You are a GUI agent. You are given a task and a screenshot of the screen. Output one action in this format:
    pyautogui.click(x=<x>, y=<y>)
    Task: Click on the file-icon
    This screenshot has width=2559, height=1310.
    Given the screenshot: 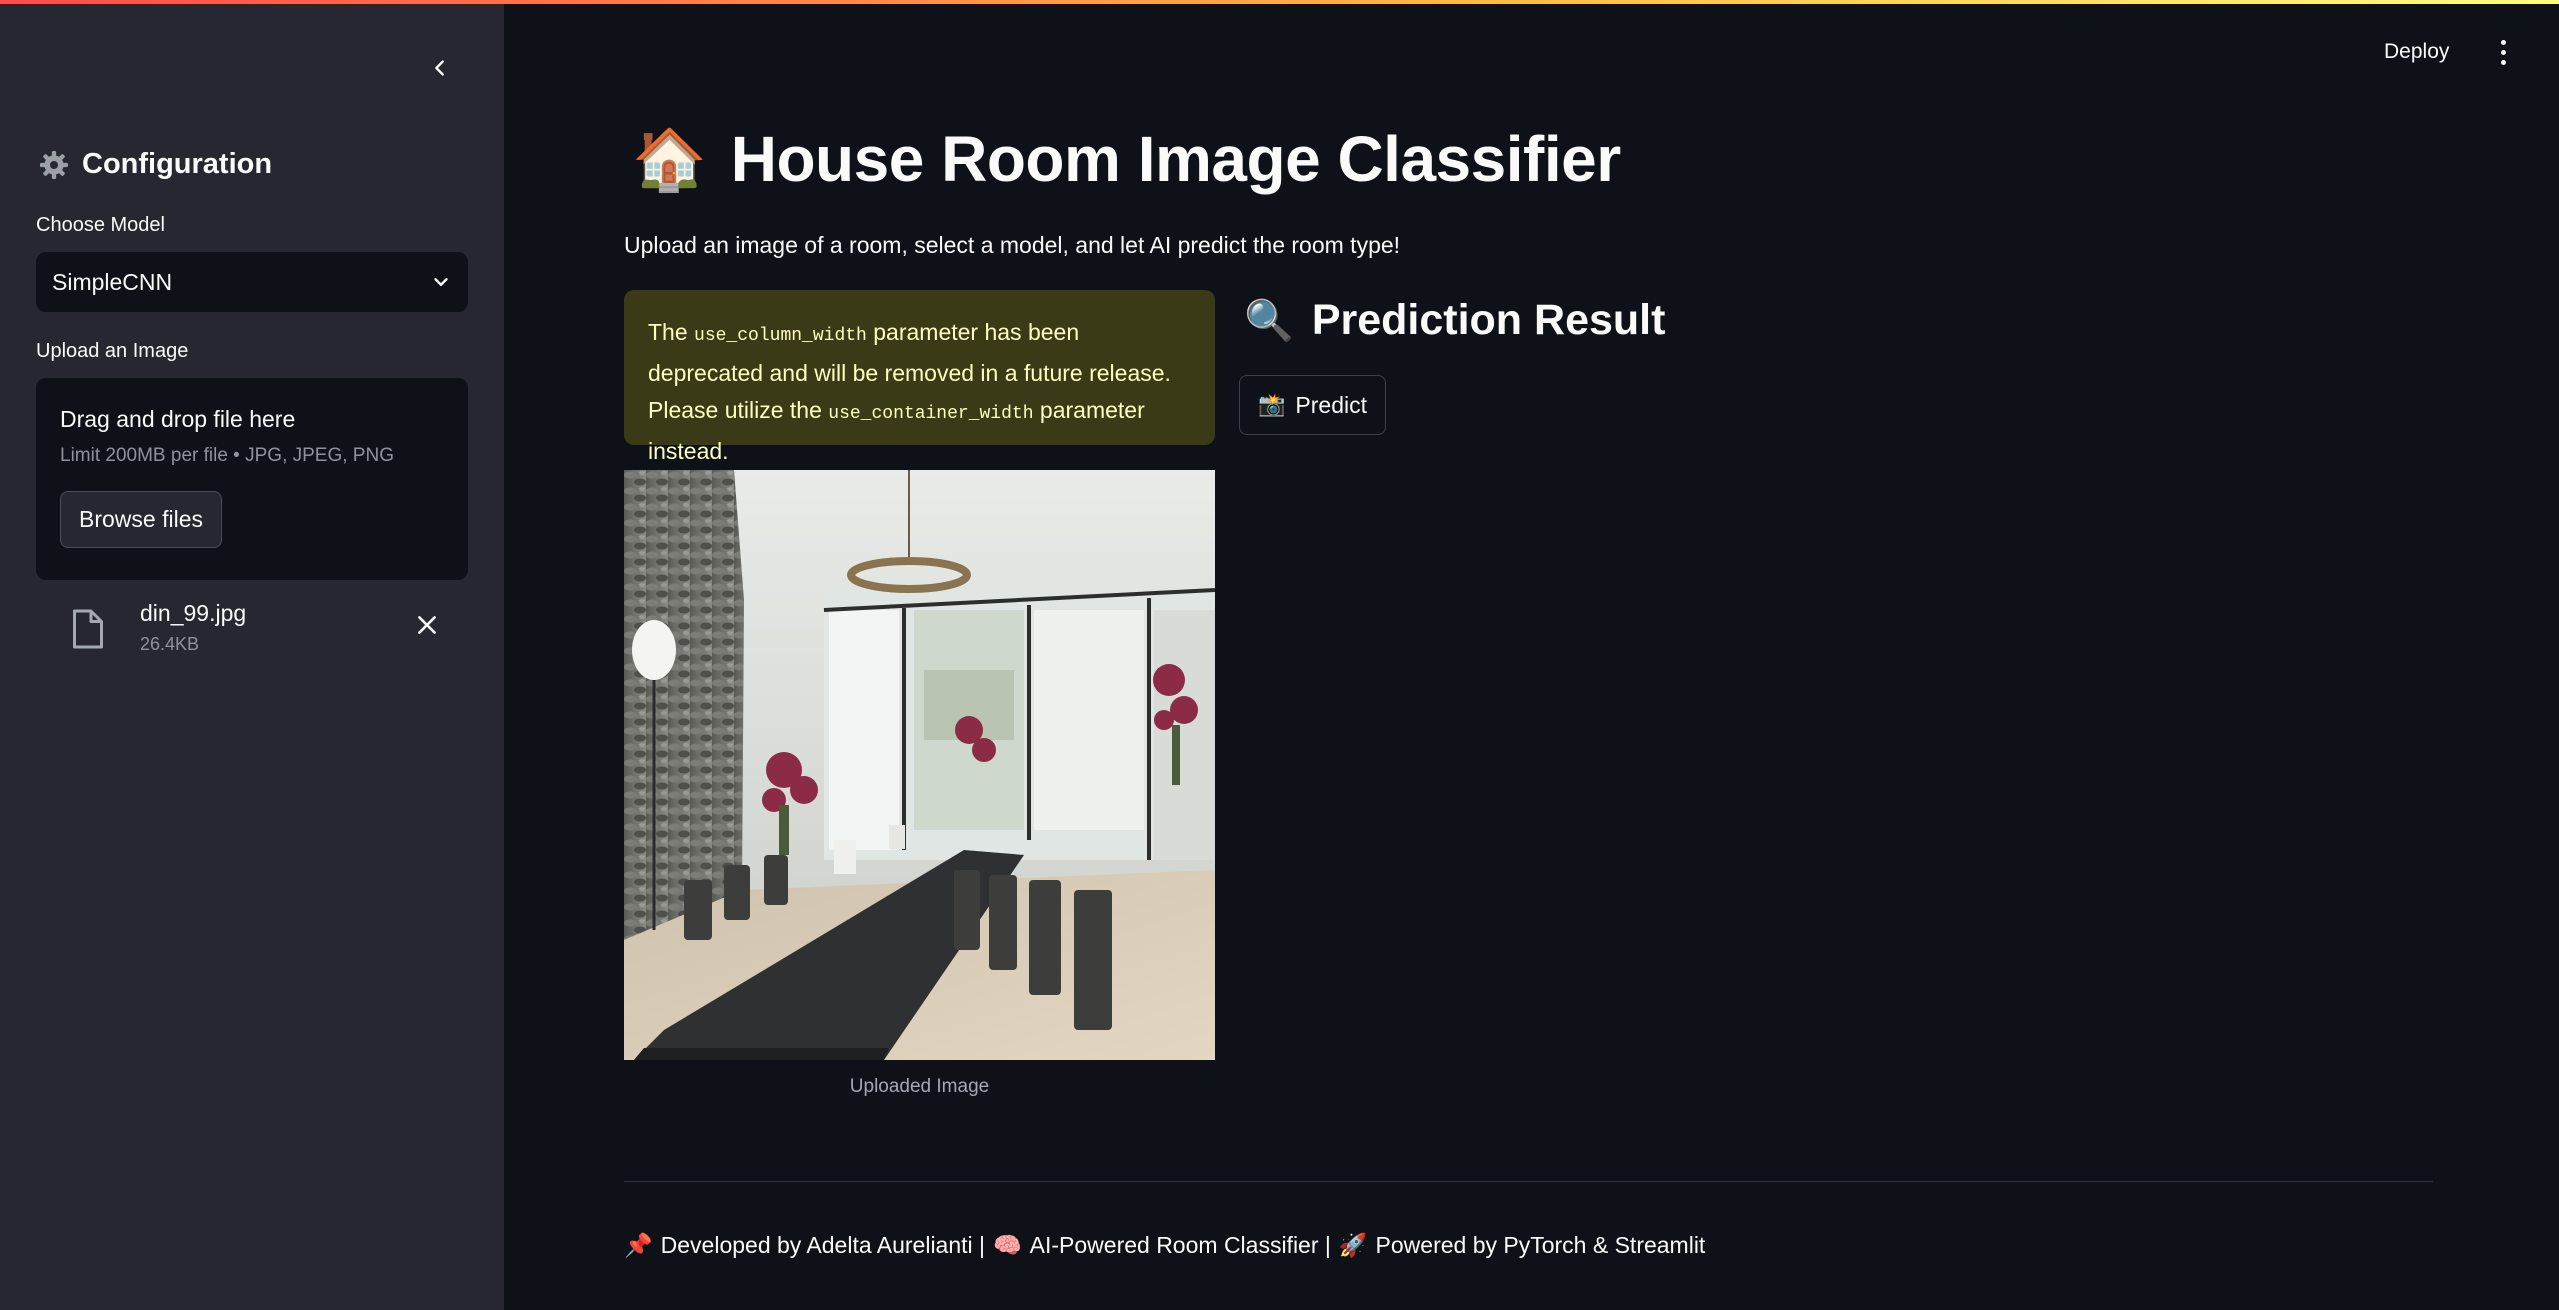 What is the action you would take?
    pyautogui.click(x=88, y=629)
    